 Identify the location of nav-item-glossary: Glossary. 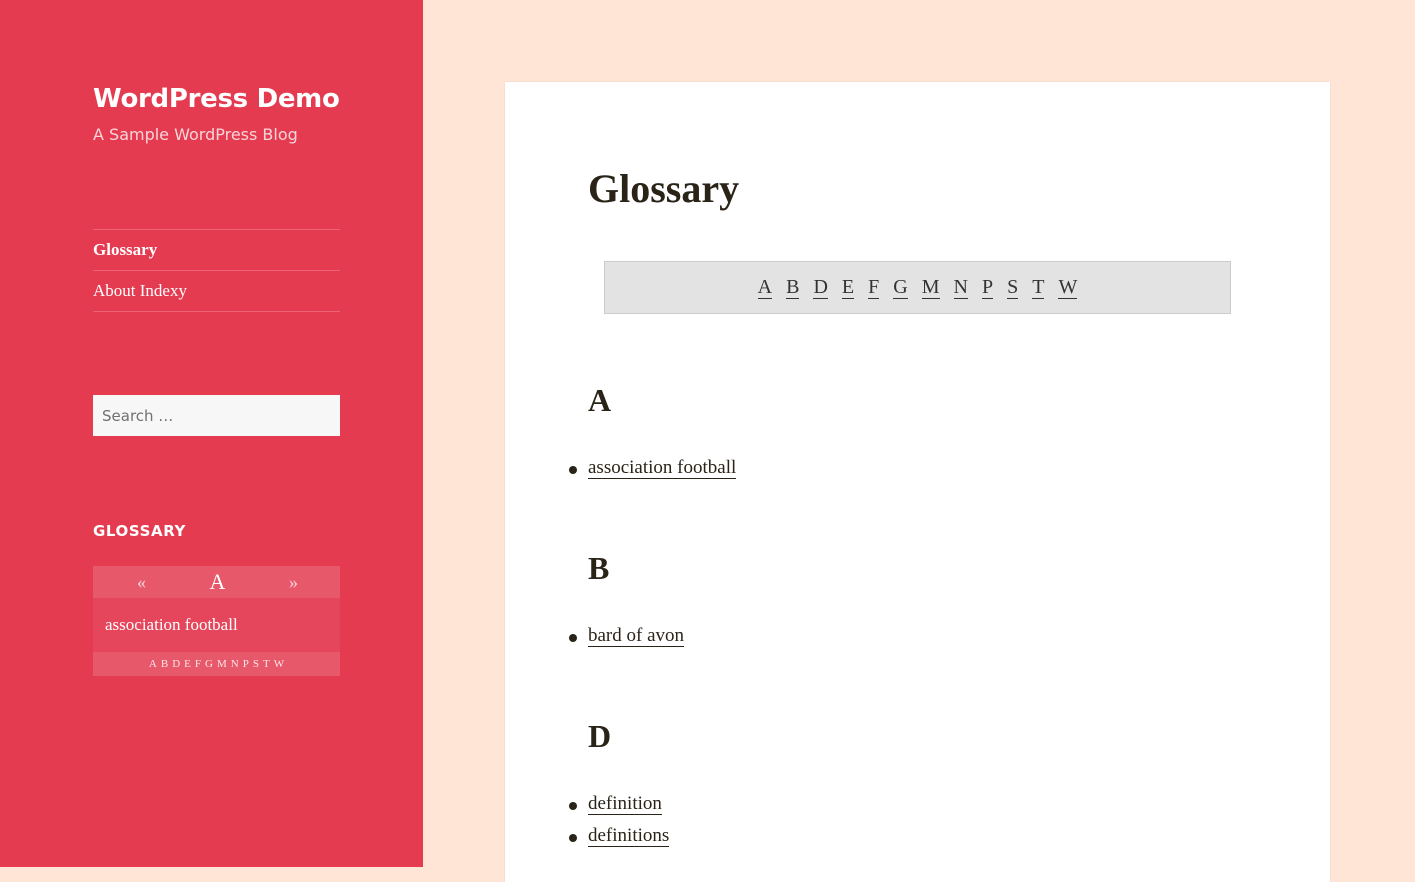
(216, 250).